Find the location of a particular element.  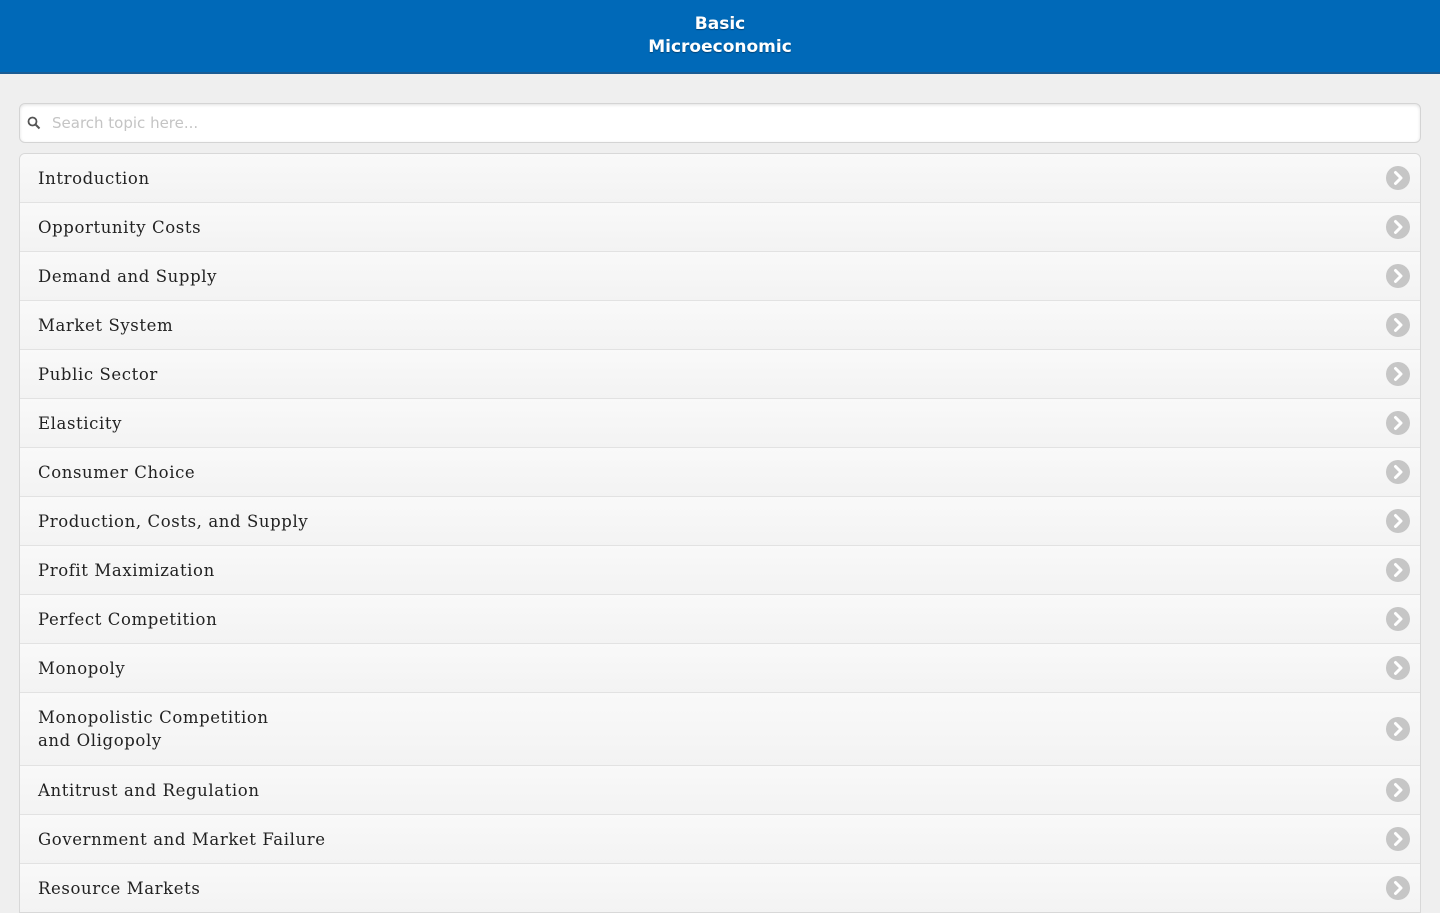

search-input is located at coordinates (722, 123).